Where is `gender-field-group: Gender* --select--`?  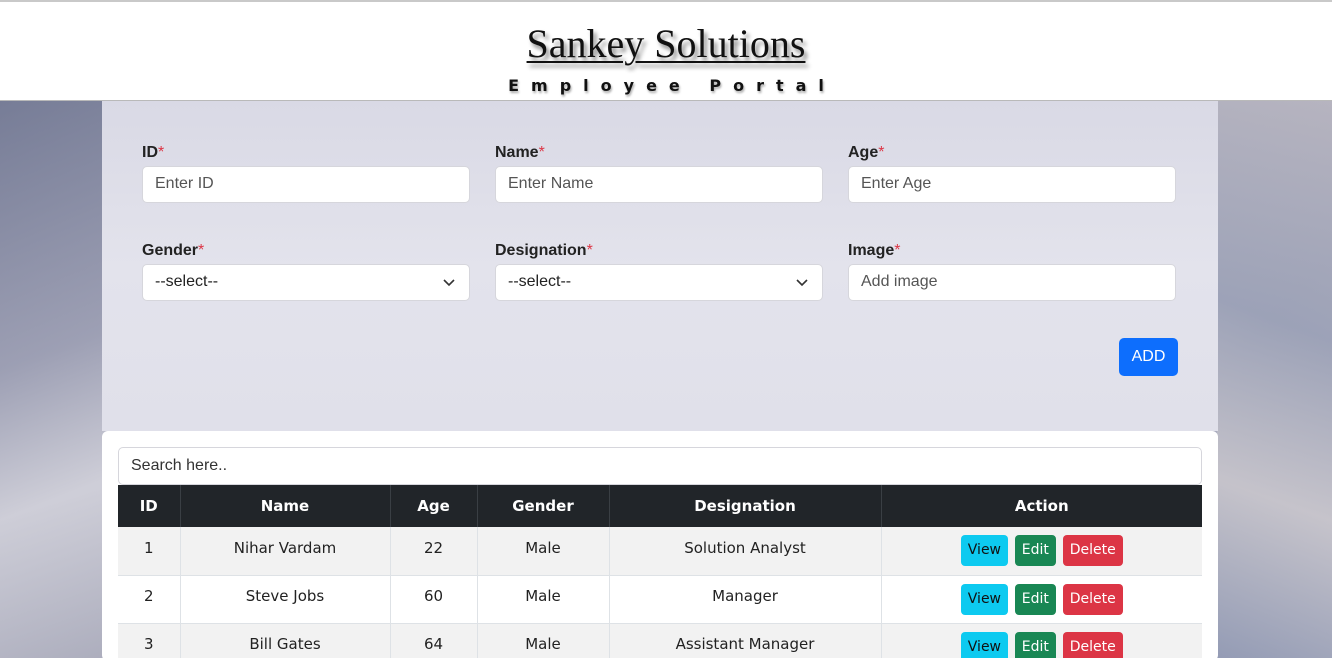
gender-field-group: Gender* --select-- is located at coordinates (306, 271).